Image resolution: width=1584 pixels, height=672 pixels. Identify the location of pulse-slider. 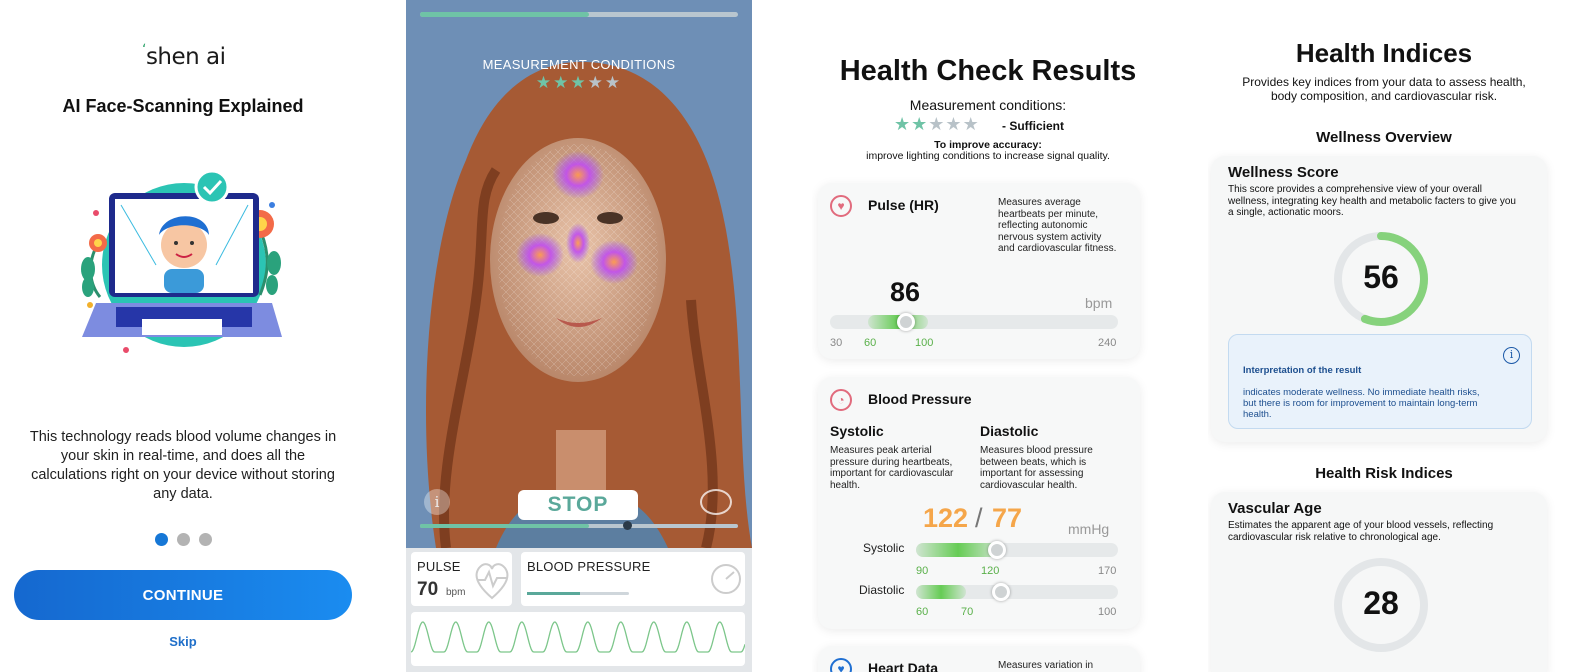
(974, 322).